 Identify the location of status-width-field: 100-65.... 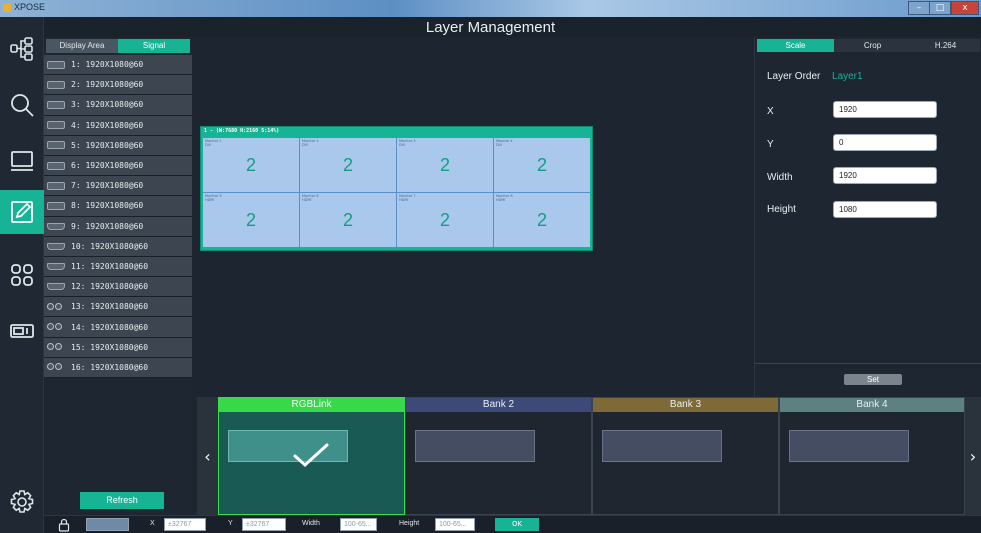
(358, 524).